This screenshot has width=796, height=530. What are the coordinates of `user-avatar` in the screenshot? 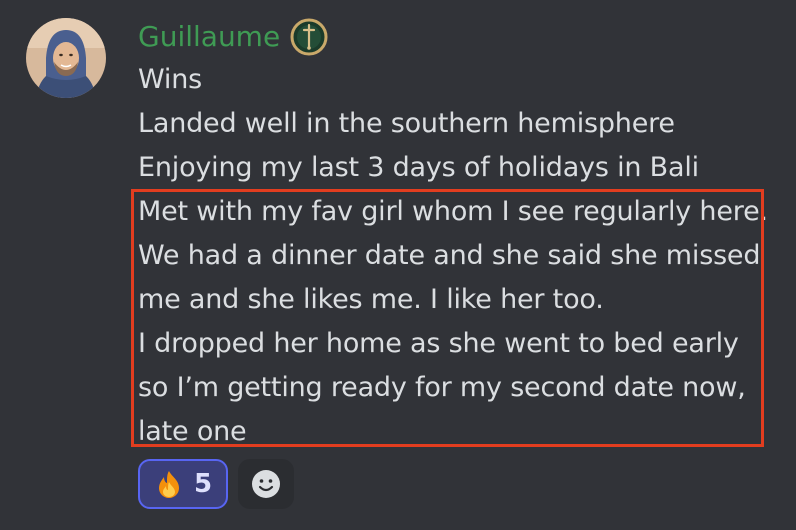 It's located at (66, 58).